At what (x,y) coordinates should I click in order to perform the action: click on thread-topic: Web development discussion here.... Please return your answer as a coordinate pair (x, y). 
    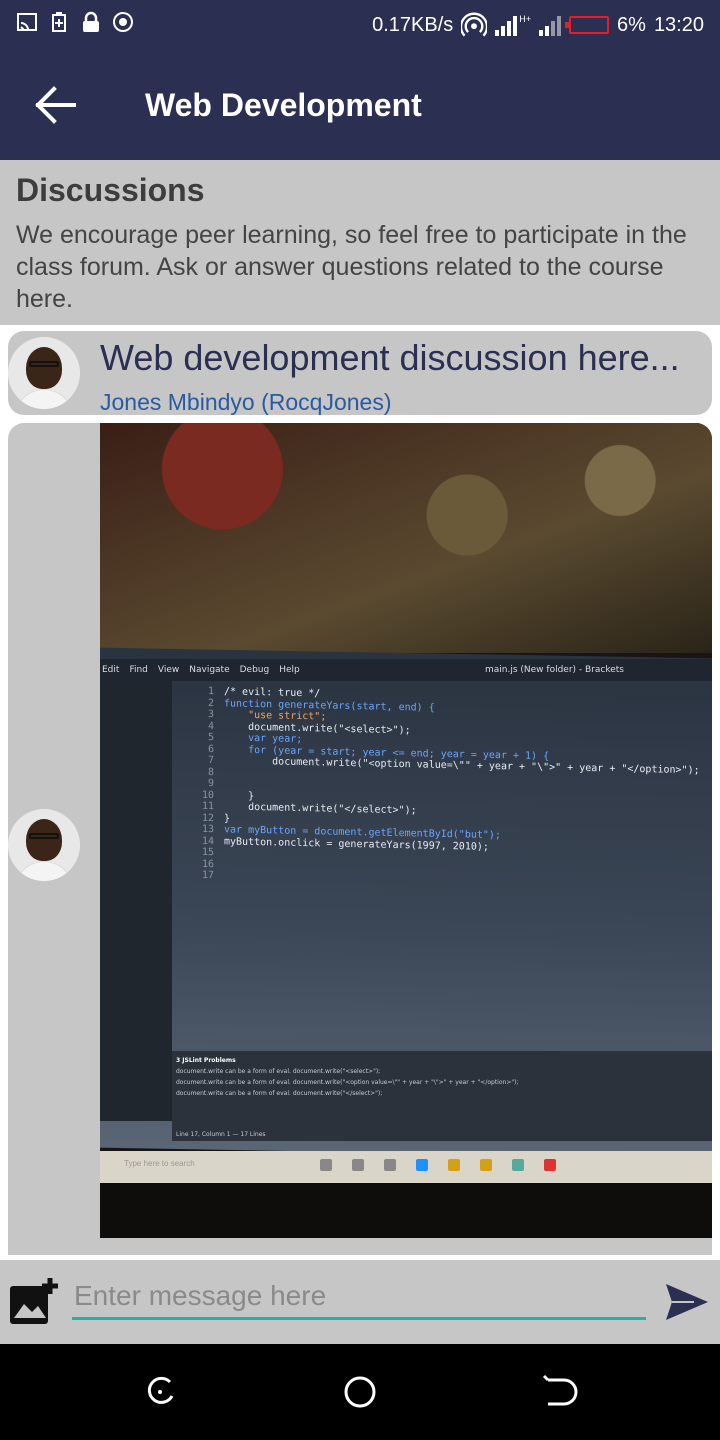
    Looking at the image, I should click on (390, 358).